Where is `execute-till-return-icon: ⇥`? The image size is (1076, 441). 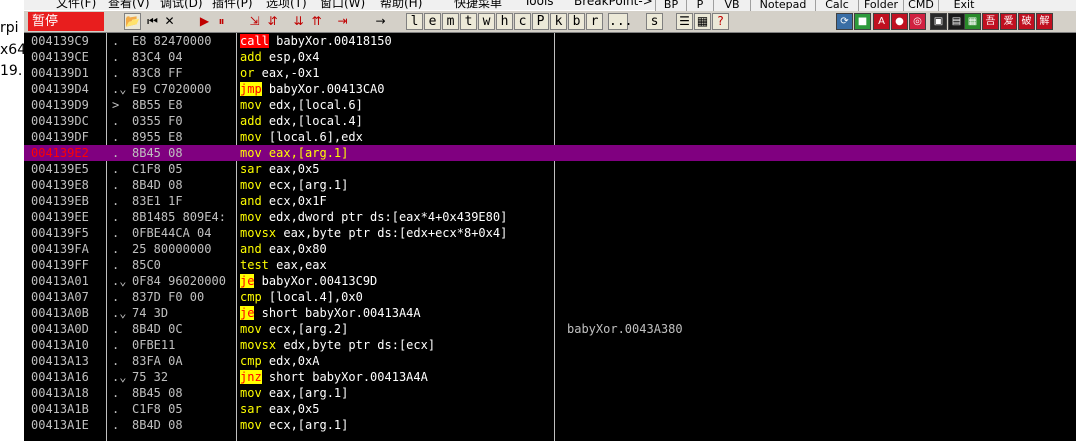
execute-till-return-icon: ⇥ is located at coordinates (342, 21).